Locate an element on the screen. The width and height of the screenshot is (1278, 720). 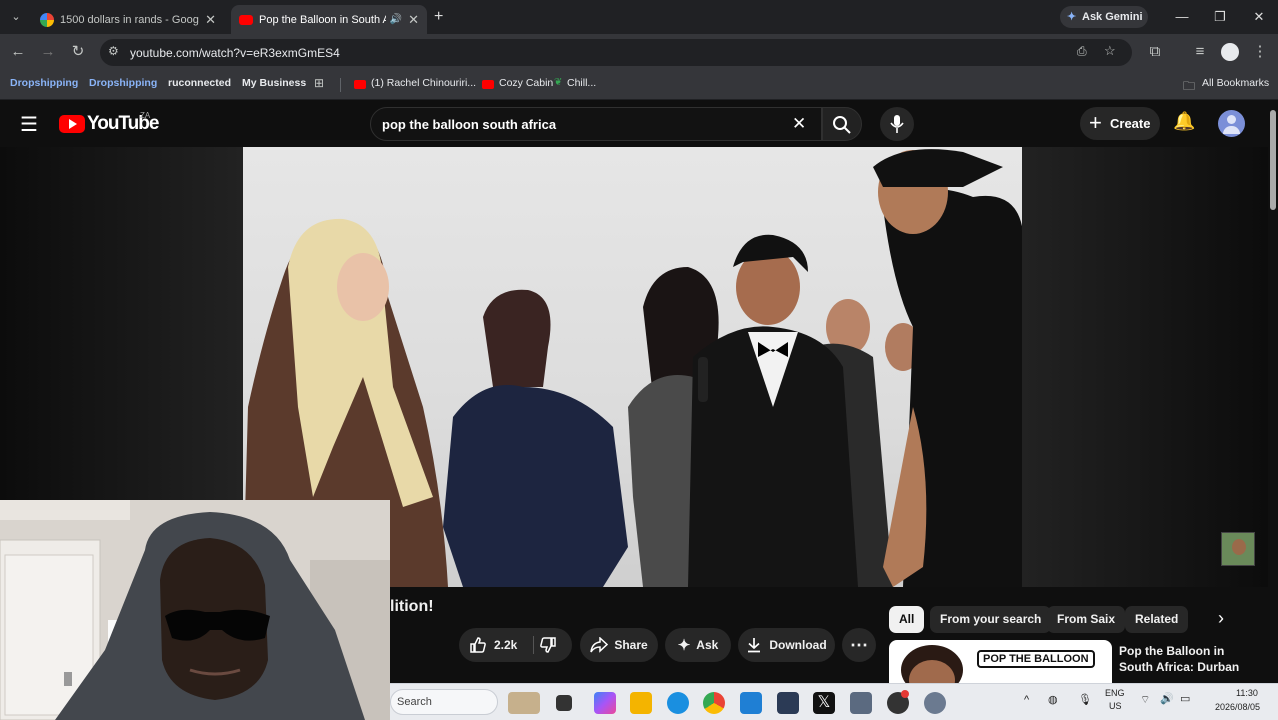
youtube-icon is located at coordinates (246, 19).